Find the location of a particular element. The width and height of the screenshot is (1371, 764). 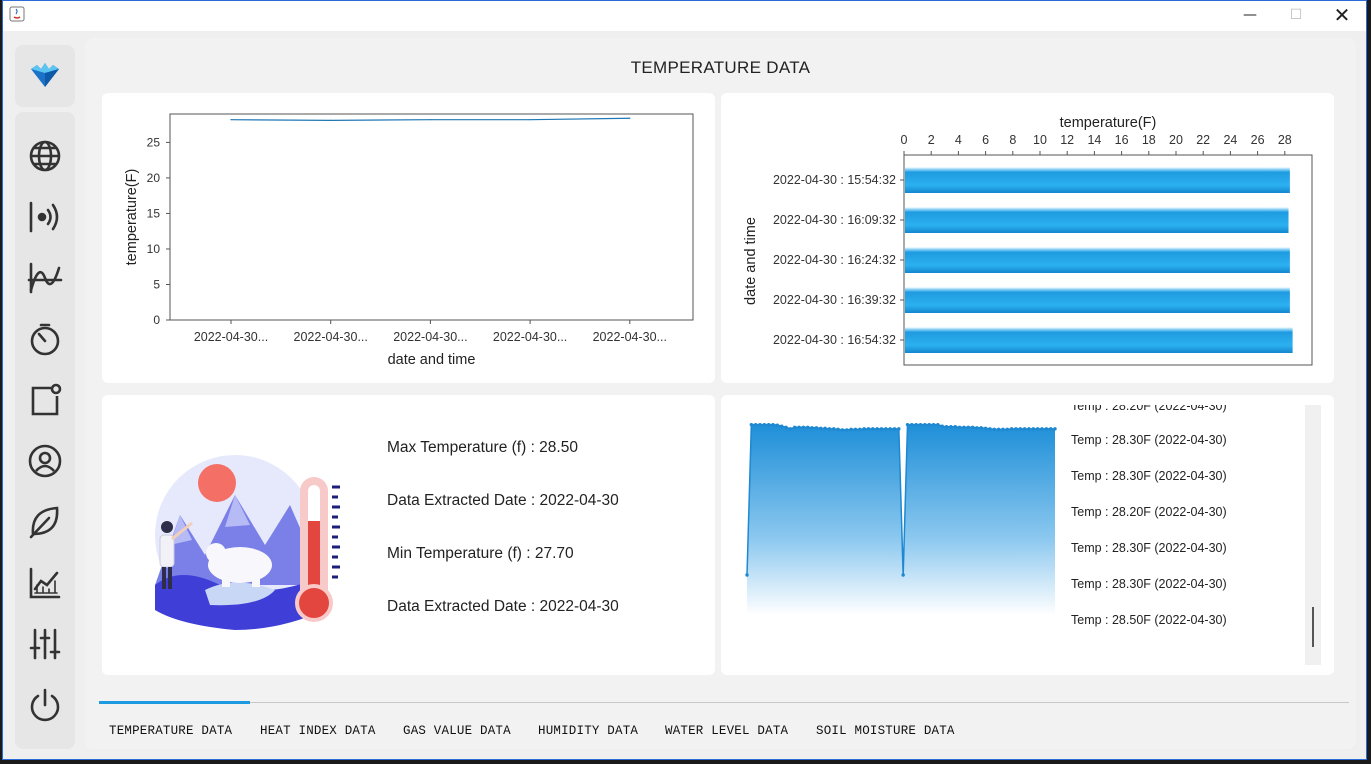

java-app-icon is located at coordinates (17, 14).